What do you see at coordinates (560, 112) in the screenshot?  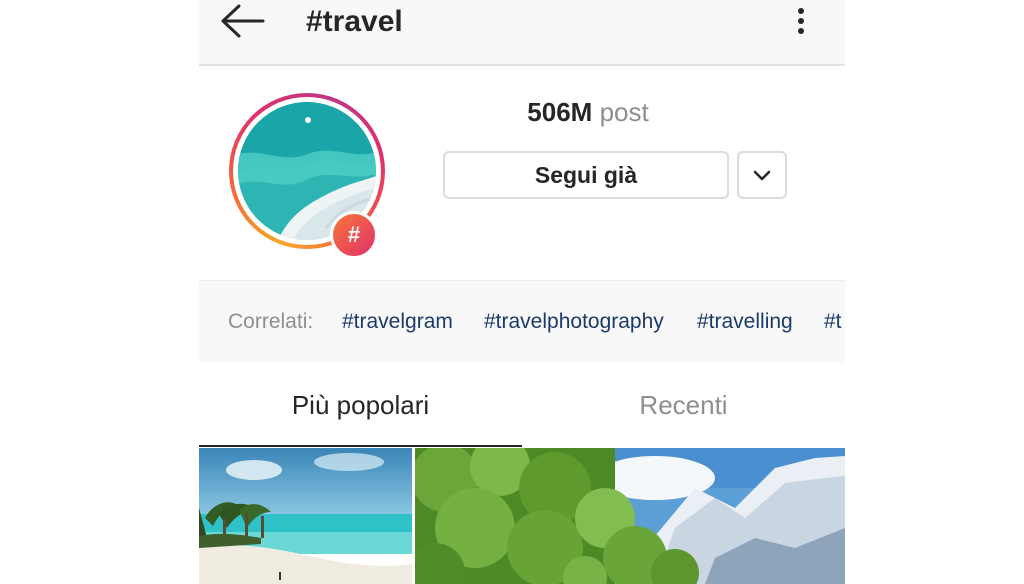 I see `post-count-value: 506M` at bounding box center [560, 112].